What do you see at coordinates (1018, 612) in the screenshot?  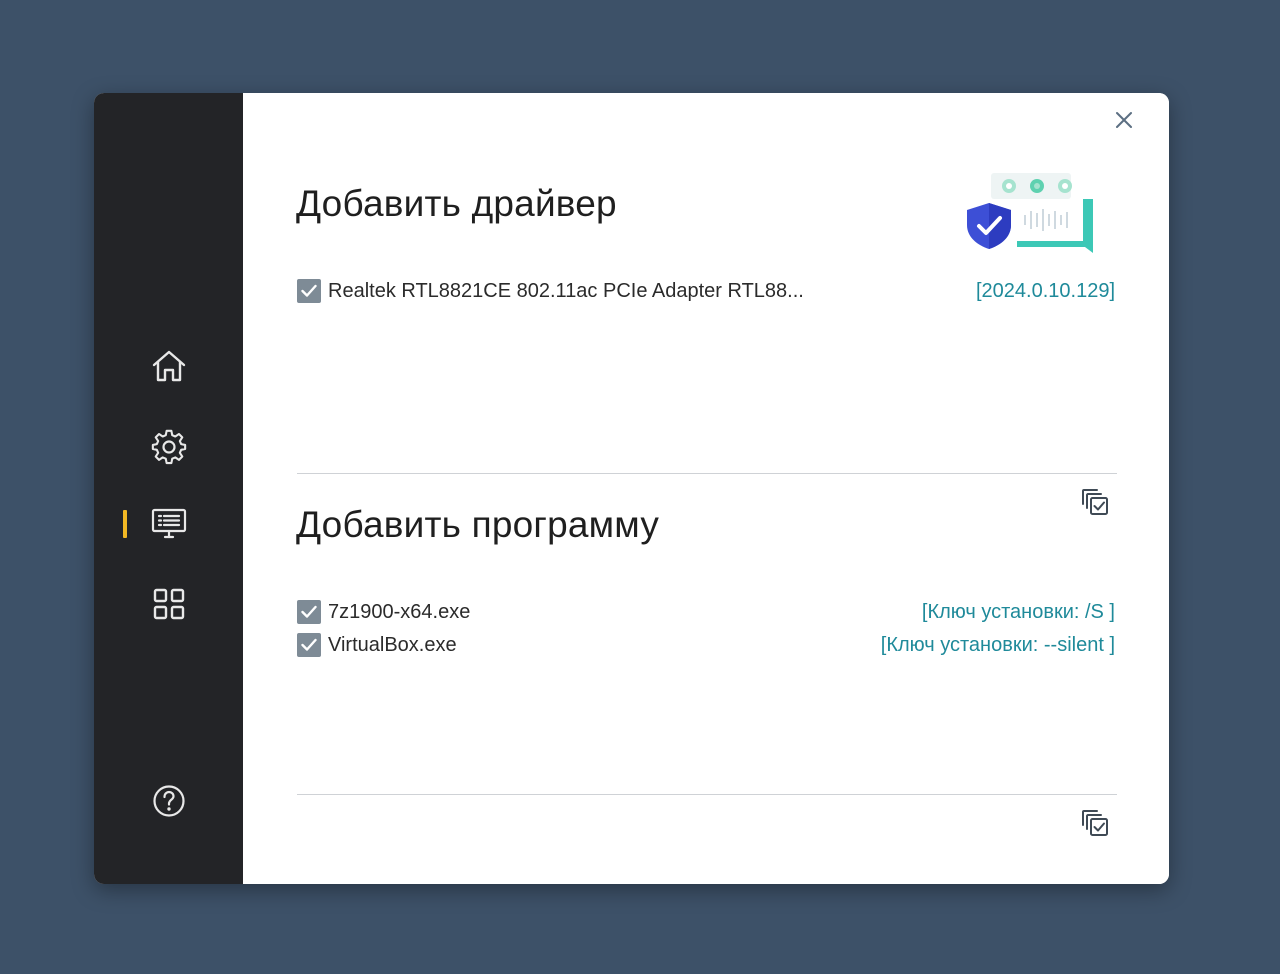 I see `install-key-link: [Ключ установки: /S ]` at bounding box center [1018, 612].